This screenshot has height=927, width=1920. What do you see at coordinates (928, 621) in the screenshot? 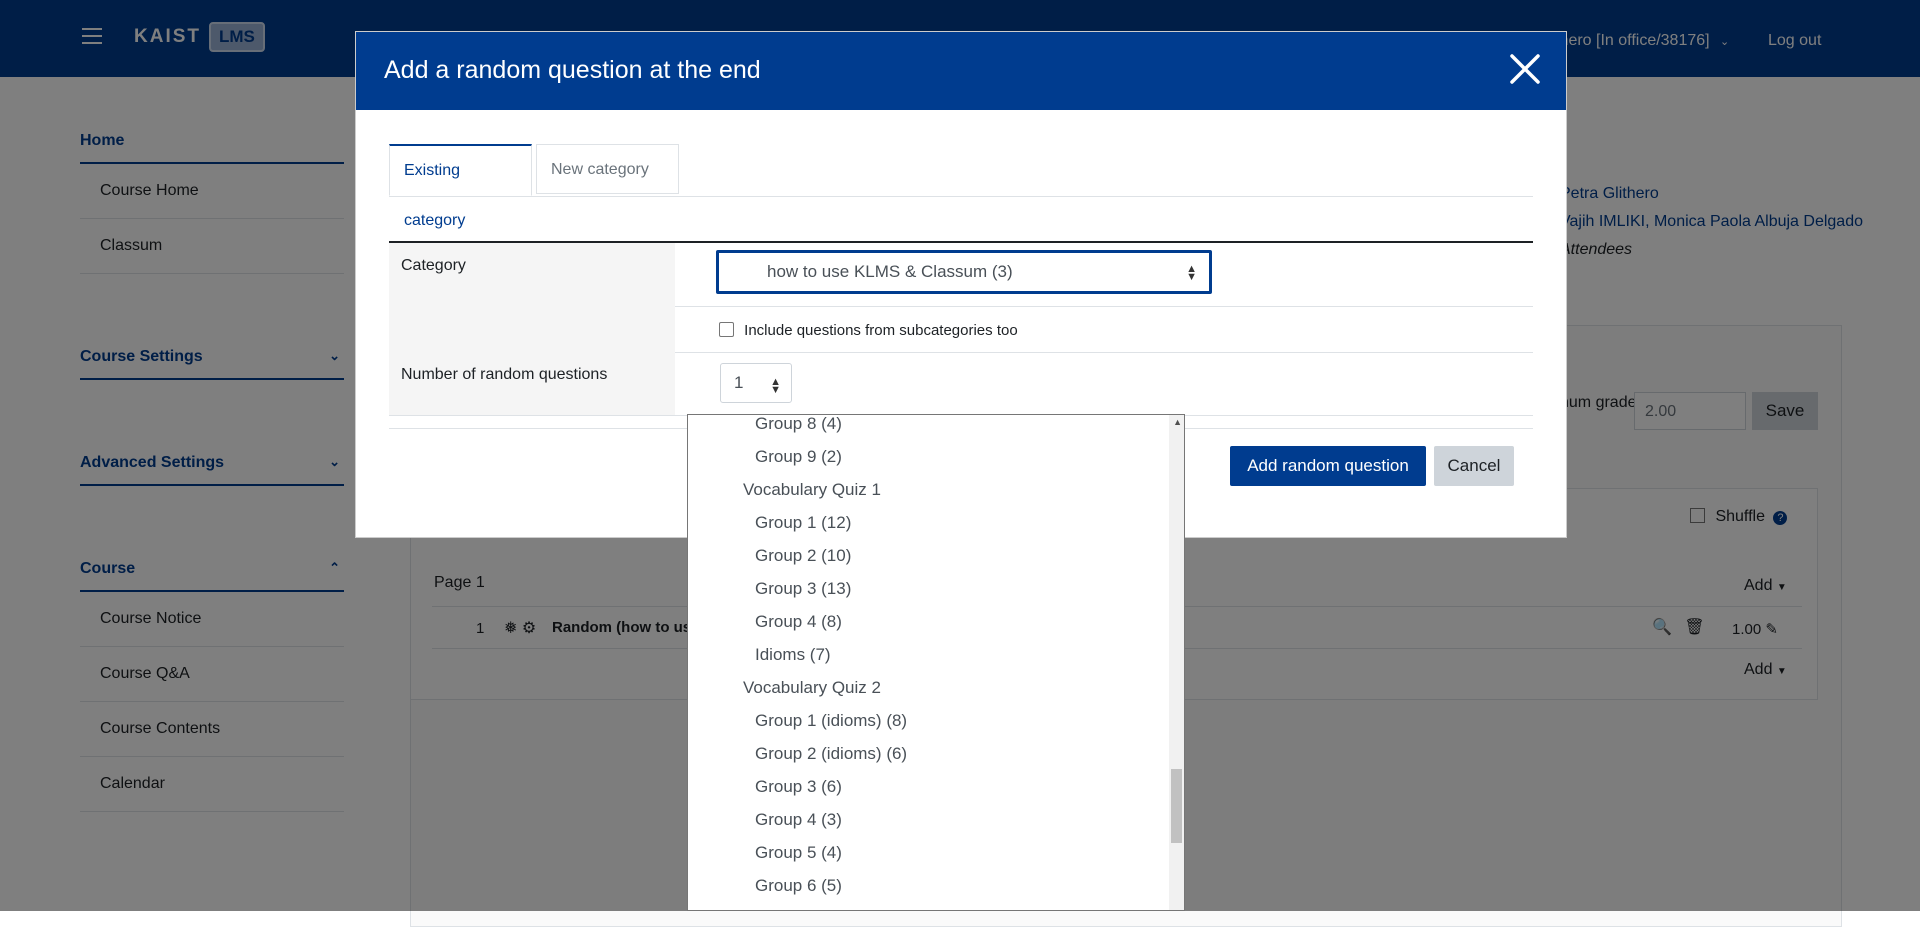
I see `dropdown-option: Group 4 (8)` at bounding box center [928, 621].